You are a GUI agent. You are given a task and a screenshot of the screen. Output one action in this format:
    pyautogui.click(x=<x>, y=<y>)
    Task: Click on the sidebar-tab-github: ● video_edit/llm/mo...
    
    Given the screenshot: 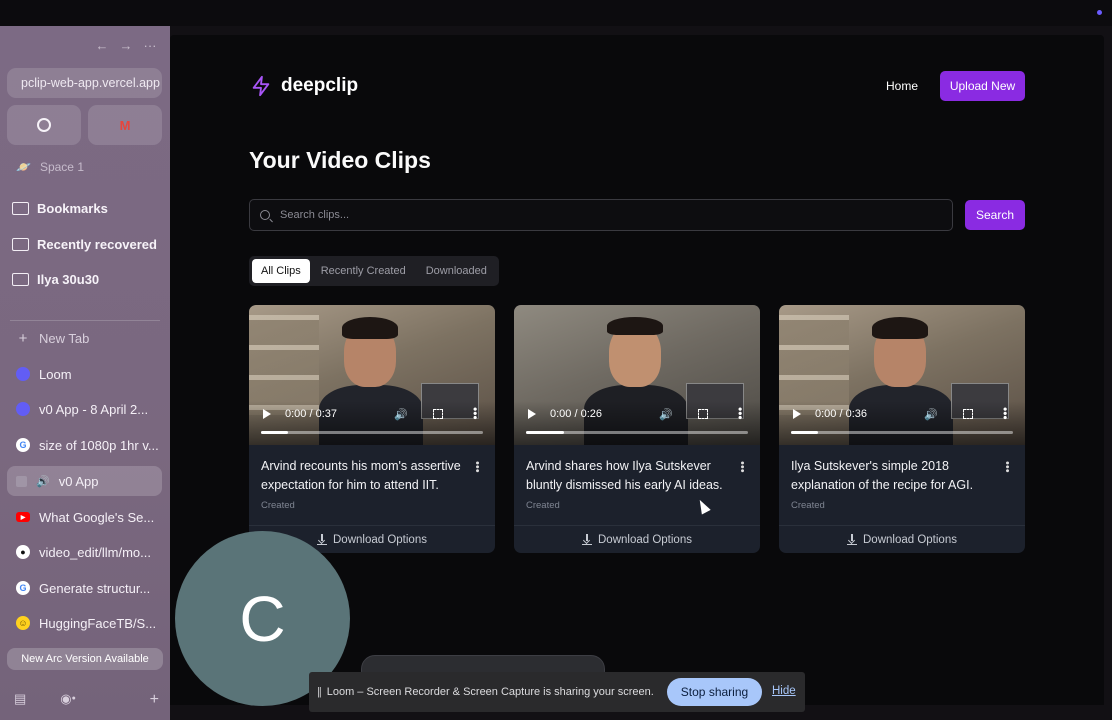 What is the action you would take?
    pyautogui.click(x=84, y=552)
    